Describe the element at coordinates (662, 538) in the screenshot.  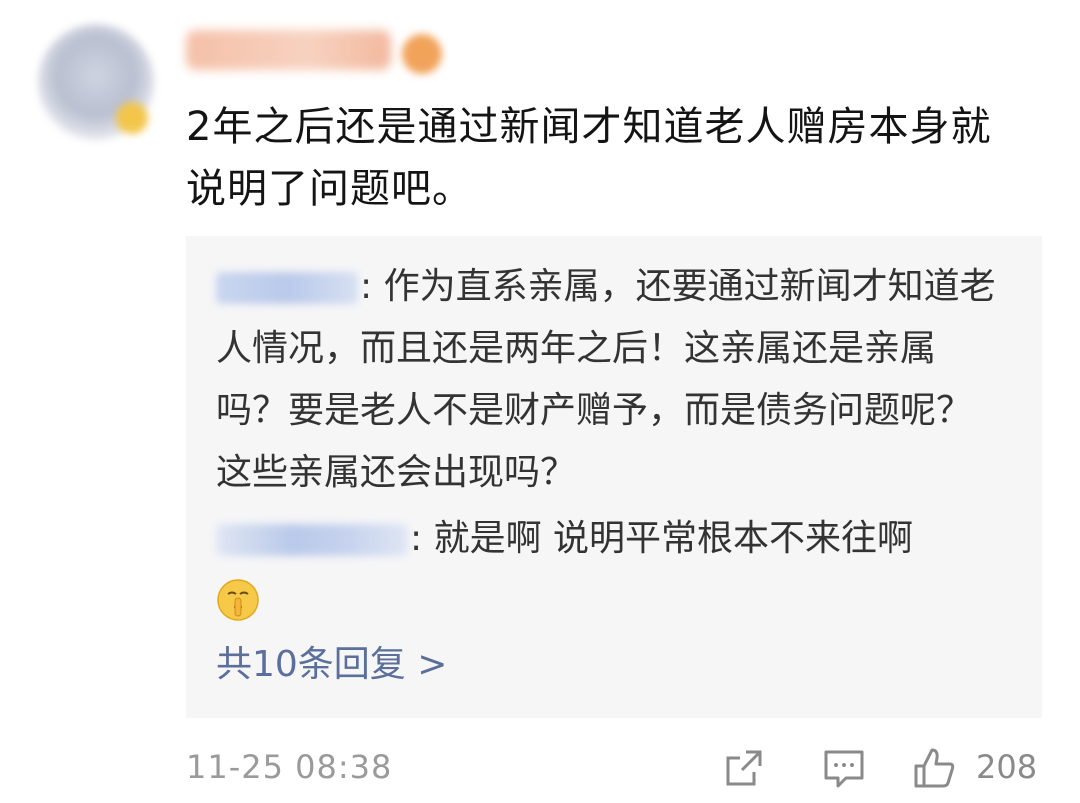
I see `reply-text: : 就是啊 说明平常根本不来往啊` at that location.